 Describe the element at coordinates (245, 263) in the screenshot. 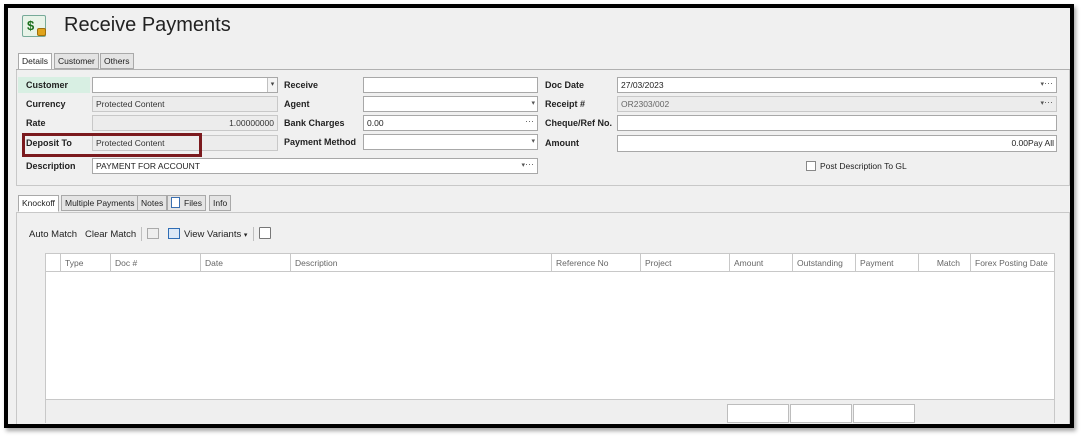

I see `column-header-date: Date` at that location.